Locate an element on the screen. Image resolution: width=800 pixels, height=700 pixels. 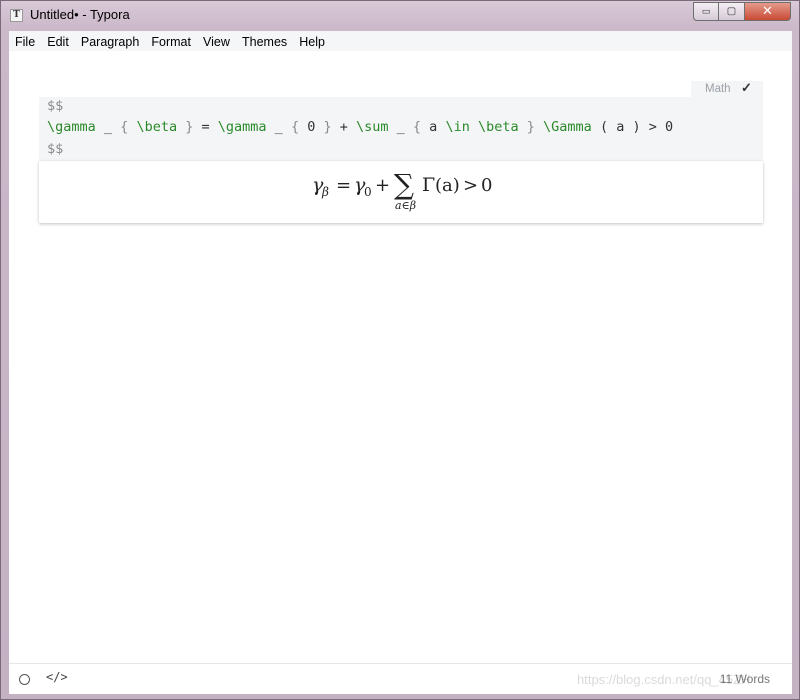
math-rendered-preview: γ β = γ 0 + ∑ a∈β Γ (a) > 0 is located at coordinates (401, 192).